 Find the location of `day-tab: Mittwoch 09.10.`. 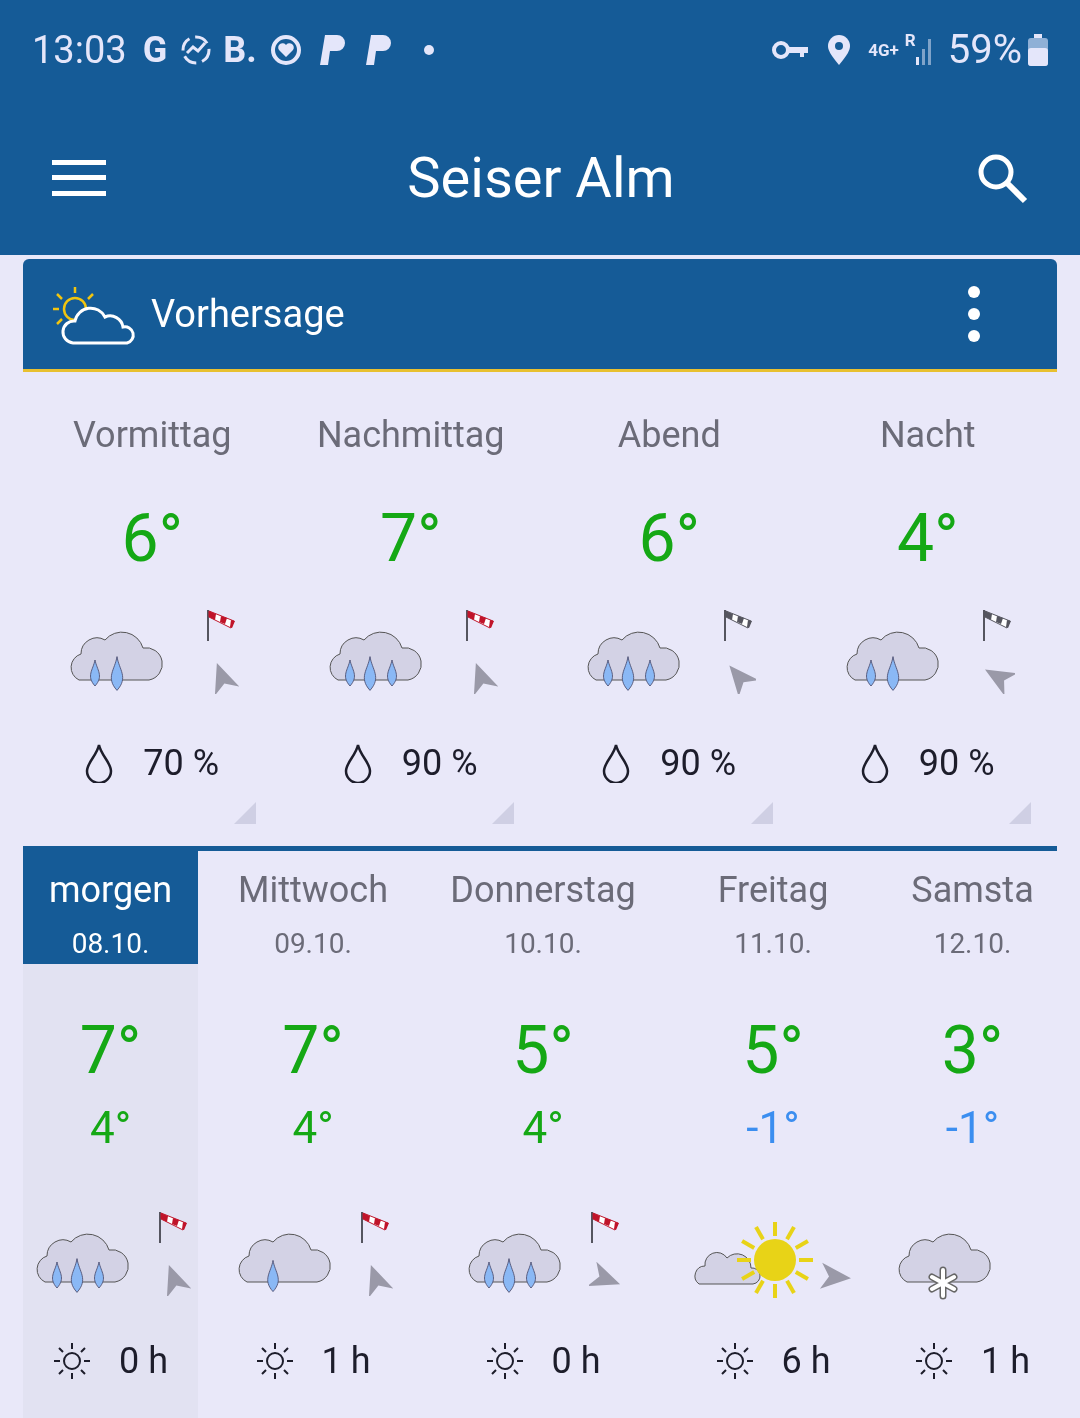

day-tab: Mittwoch 09.10. is located at coordinates (313, 907).